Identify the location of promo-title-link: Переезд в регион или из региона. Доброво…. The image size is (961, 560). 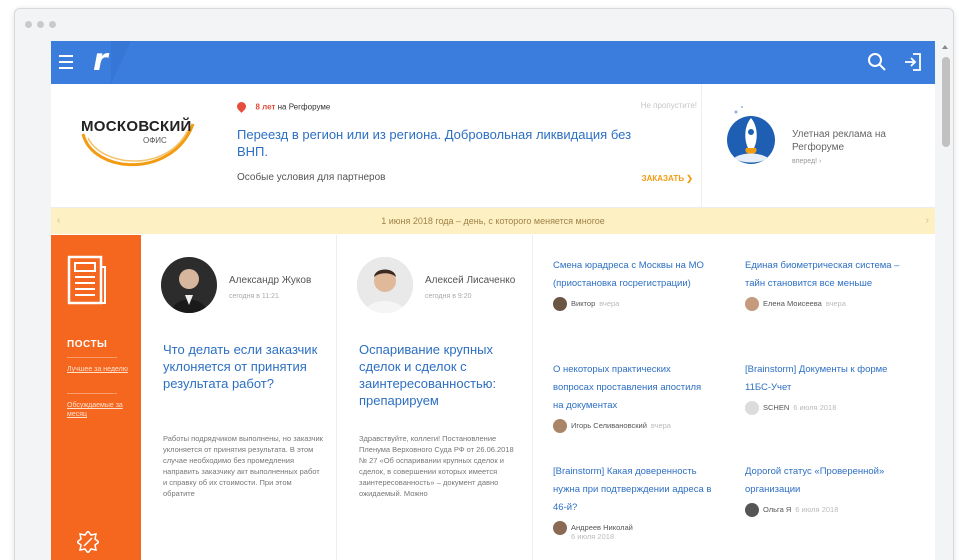
(437, 143).